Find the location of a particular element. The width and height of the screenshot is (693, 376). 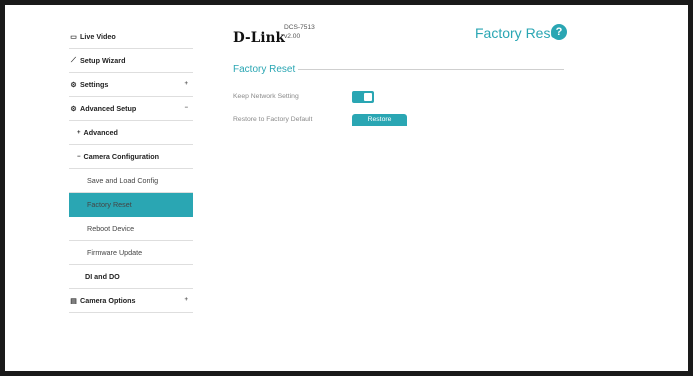

sidebar-item-label: Save and Load Config is located at coordinates (123, 180).